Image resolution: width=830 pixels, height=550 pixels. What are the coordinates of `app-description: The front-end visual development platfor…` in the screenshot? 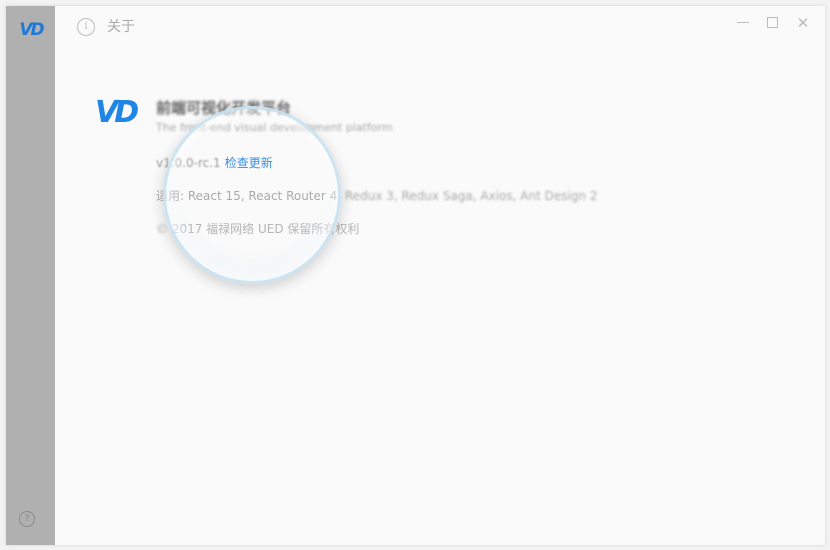 It's located at (274, 127).